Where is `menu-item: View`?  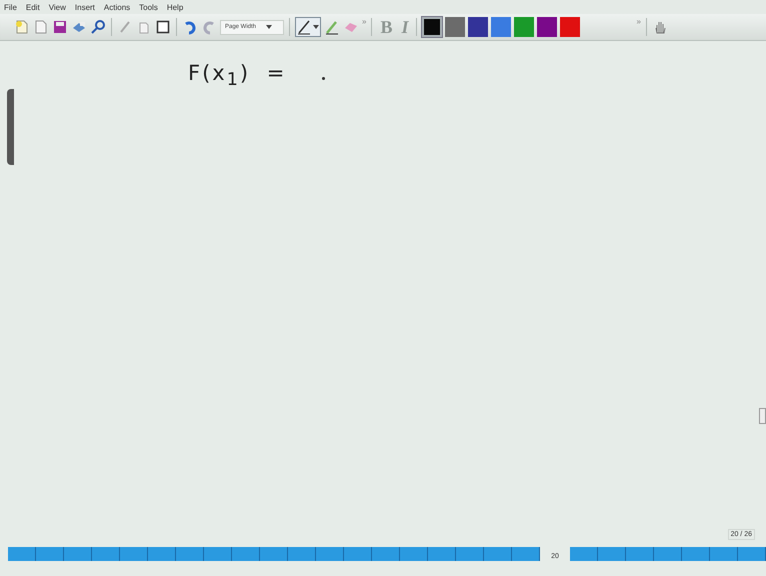
menu-item: View is located at coordinates (57, 7).